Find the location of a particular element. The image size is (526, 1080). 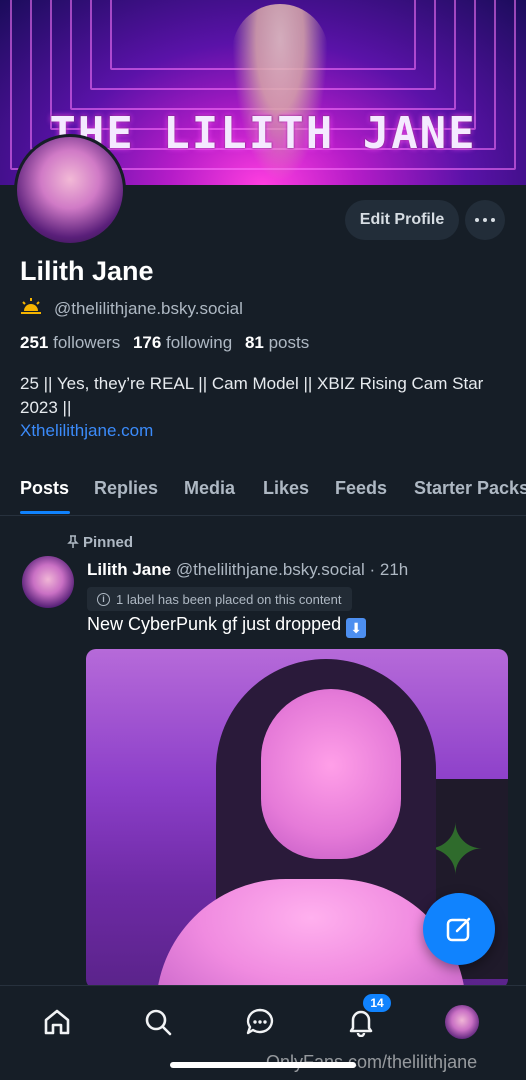

compose-icon is located at coordinates (458, 929).